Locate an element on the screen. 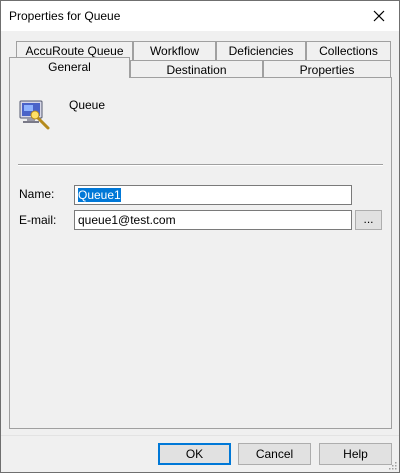  ok-button: OK is located at coordinates (194, 454).